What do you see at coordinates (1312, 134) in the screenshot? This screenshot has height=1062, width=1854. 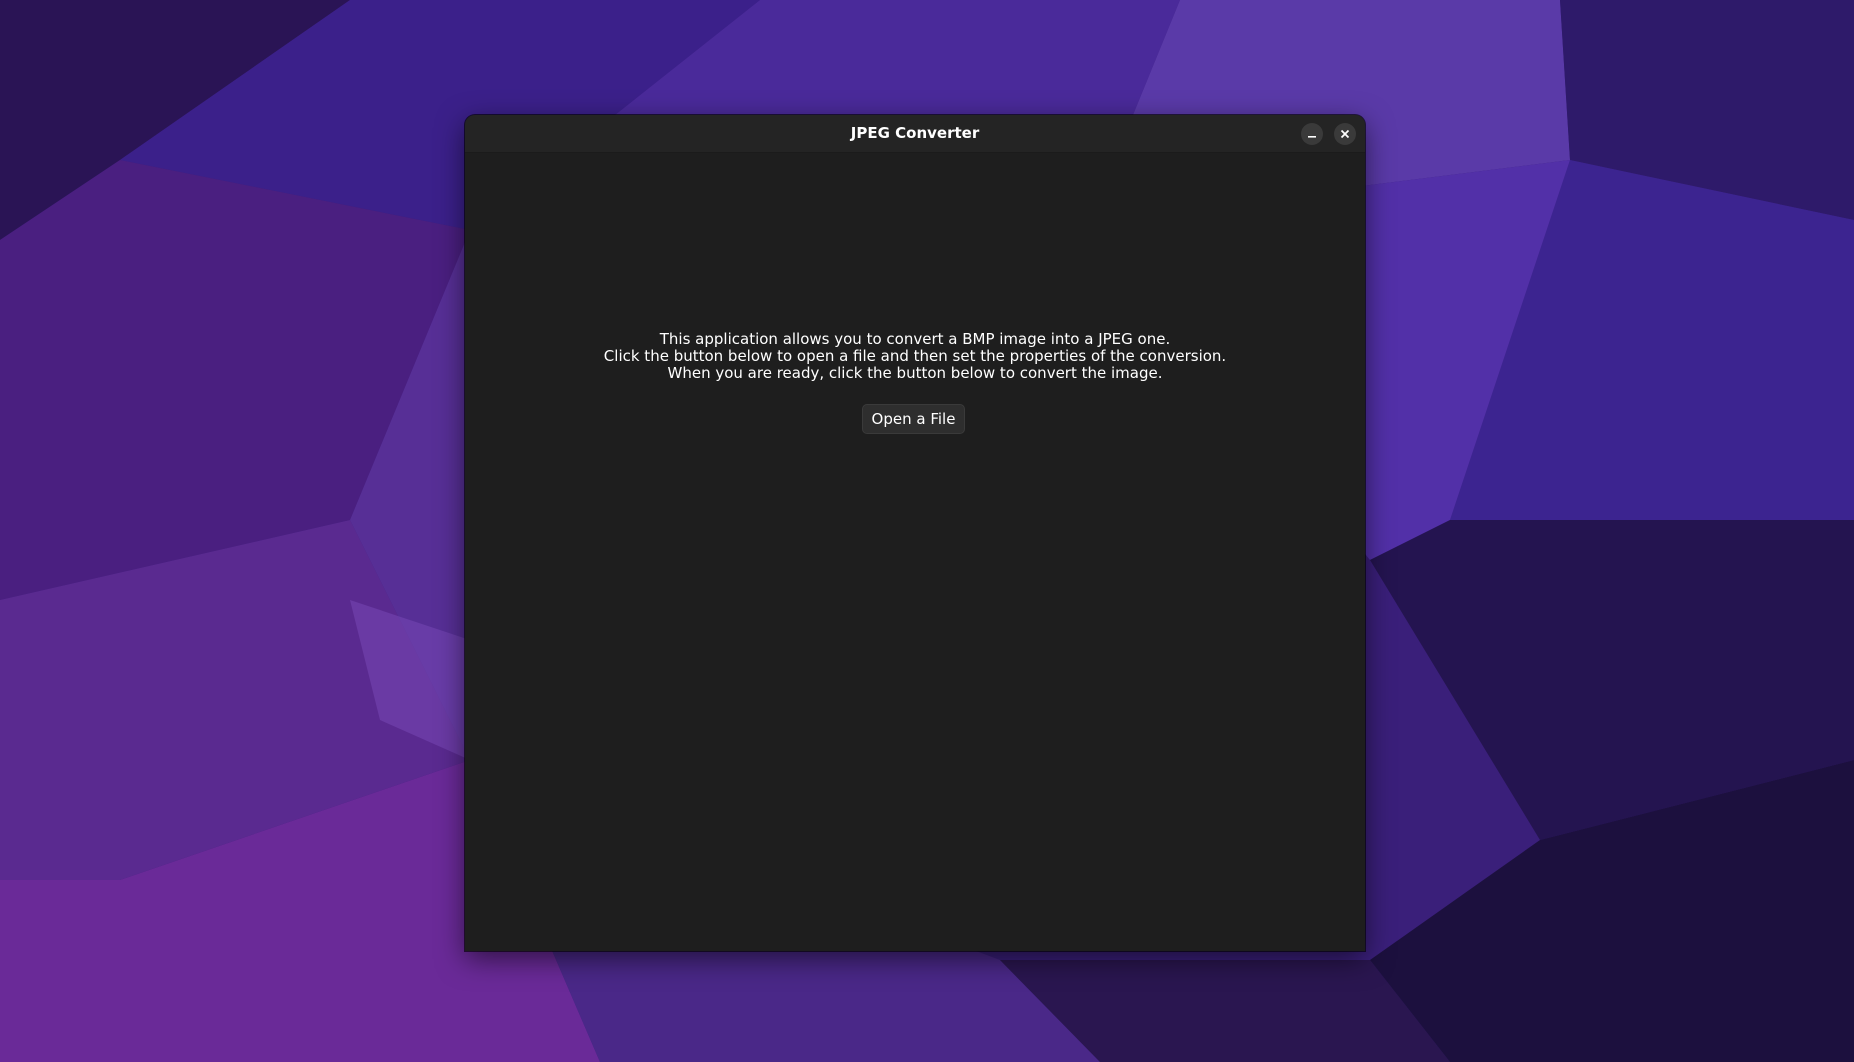 I see `minimize-button` at bounding box center [1312, 134].